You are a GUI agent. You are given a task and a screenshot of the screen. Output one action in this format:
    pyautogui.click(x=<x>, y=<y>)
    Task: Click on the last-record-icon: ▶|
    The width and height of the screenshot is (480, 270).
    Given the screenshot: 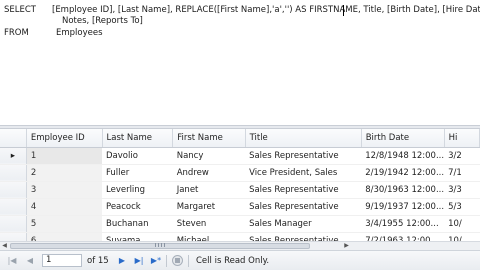 What is the action you would take?
    pyautogui.click(x=139, y=261)
    